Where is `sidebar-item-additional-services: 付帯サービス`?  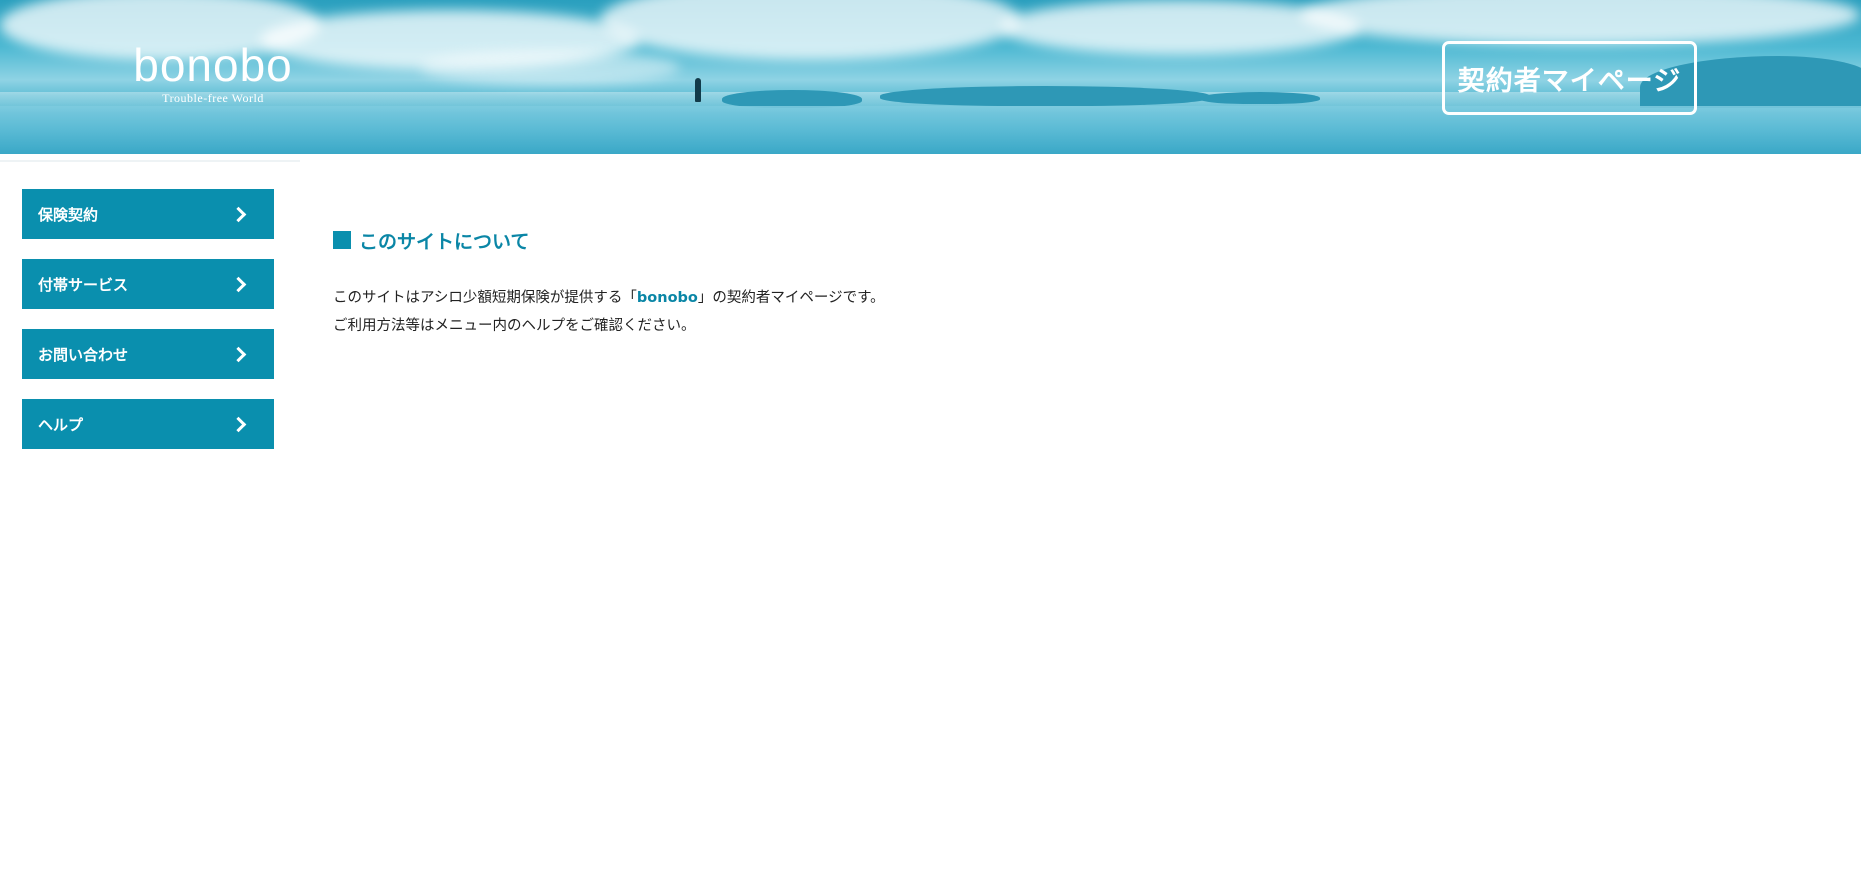
sidebar-item-additional-services: 付帯サービス is located at coordinates (148, 284).